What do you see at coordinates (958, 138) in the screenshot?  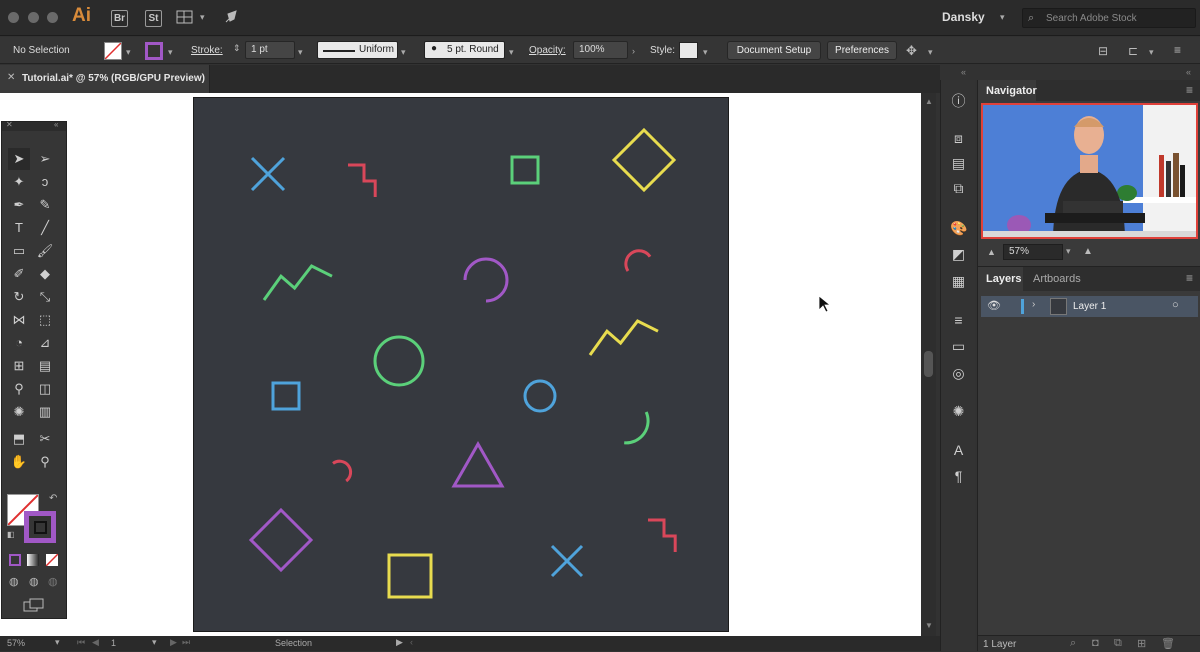 I see `align-panel-icon: ⧈` at bounding box center [958, 138].